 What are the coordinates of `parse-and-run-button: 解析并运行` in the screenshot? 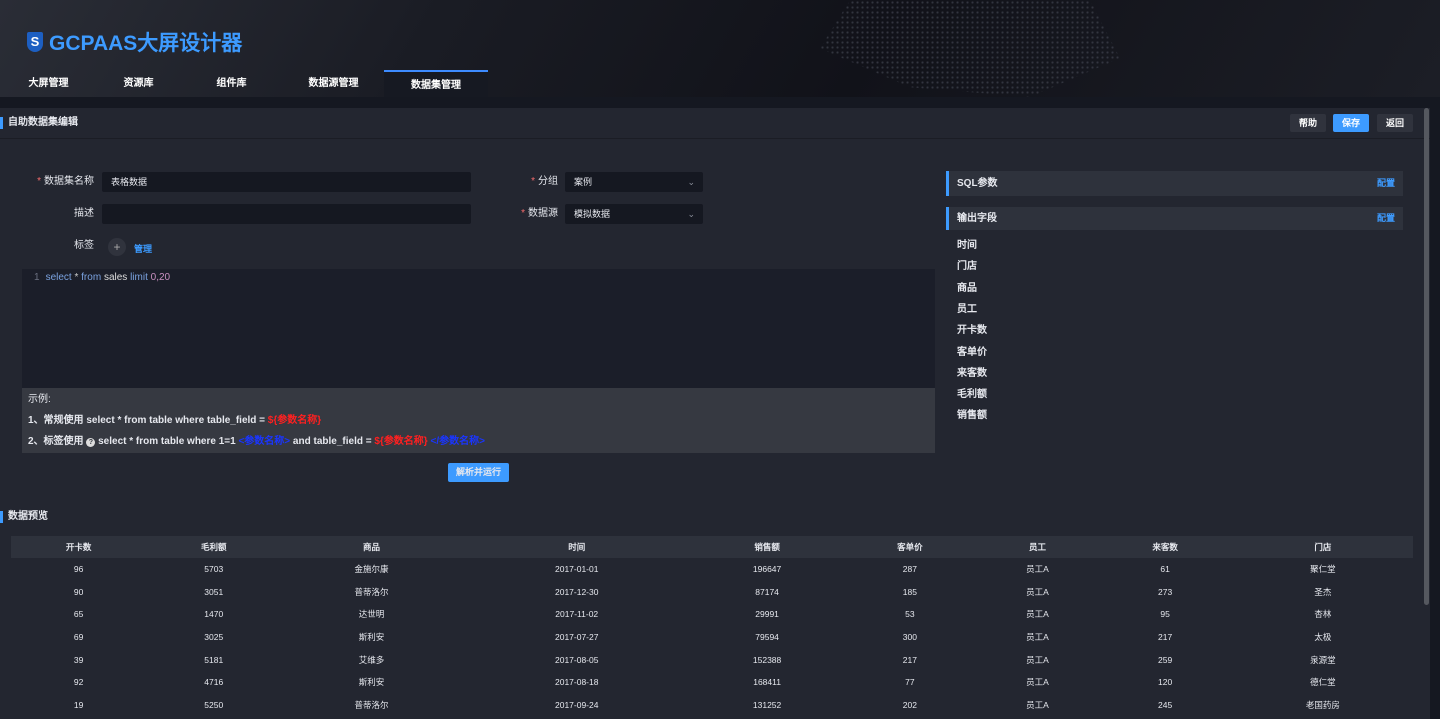 It's located at (478, 472).